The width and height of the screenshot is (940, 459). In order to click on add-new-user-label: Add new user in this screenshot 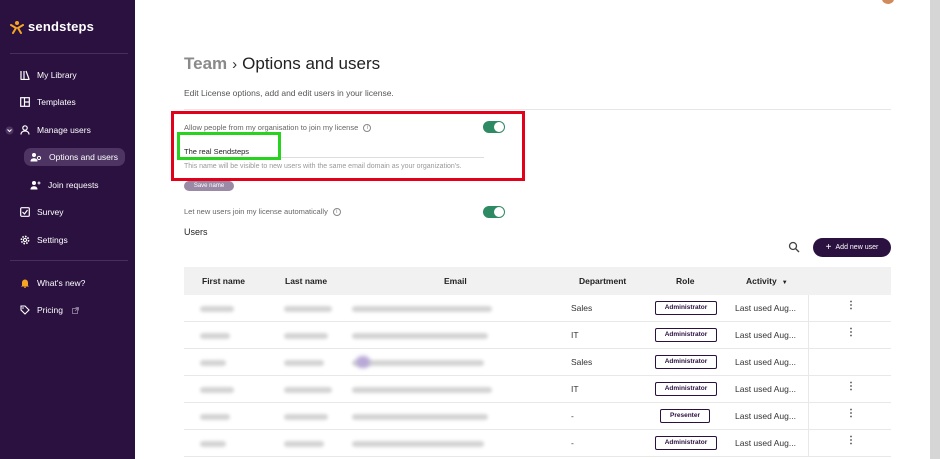, I will do `click(857, 247)`.